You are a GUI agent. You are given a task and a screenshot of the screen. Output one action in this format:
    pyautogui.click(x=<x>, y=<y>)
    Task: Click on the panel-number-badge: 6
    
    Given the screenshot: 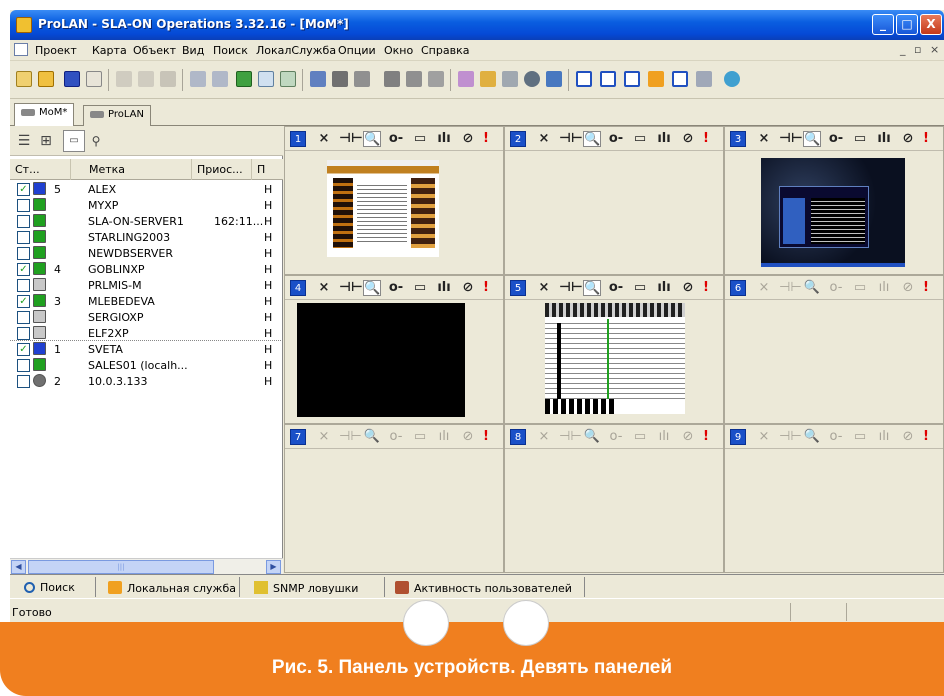 What is the action you would take?
    pyautogui.click(x=738, y=288)
    